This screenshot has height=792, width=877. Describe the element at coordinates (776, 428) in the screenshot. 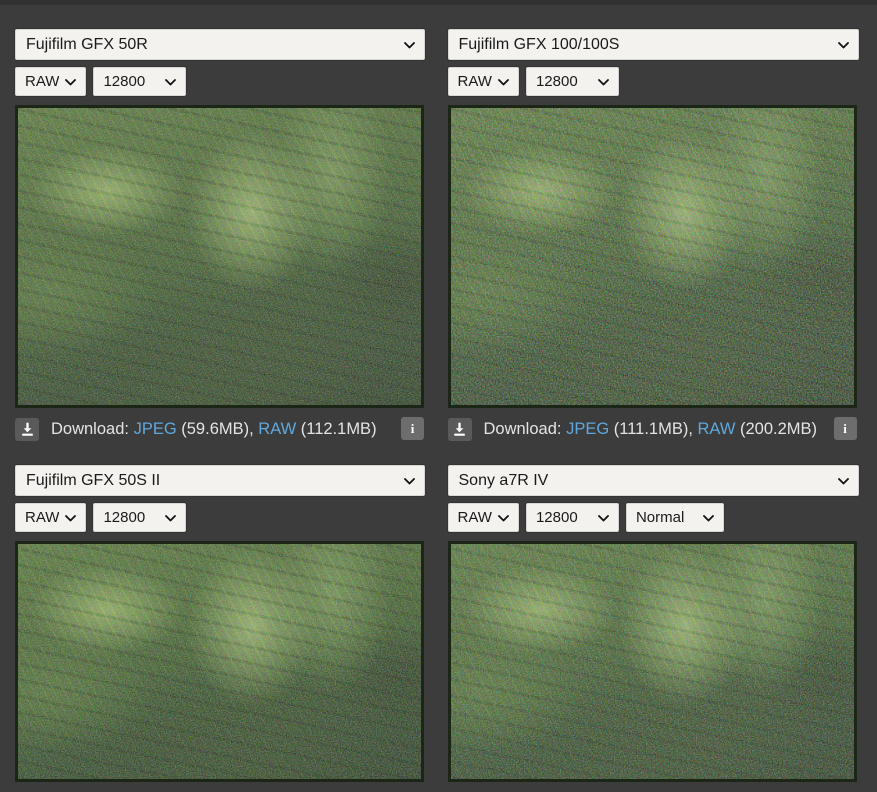

I see `raw-size: (200.2MB)` at that location.